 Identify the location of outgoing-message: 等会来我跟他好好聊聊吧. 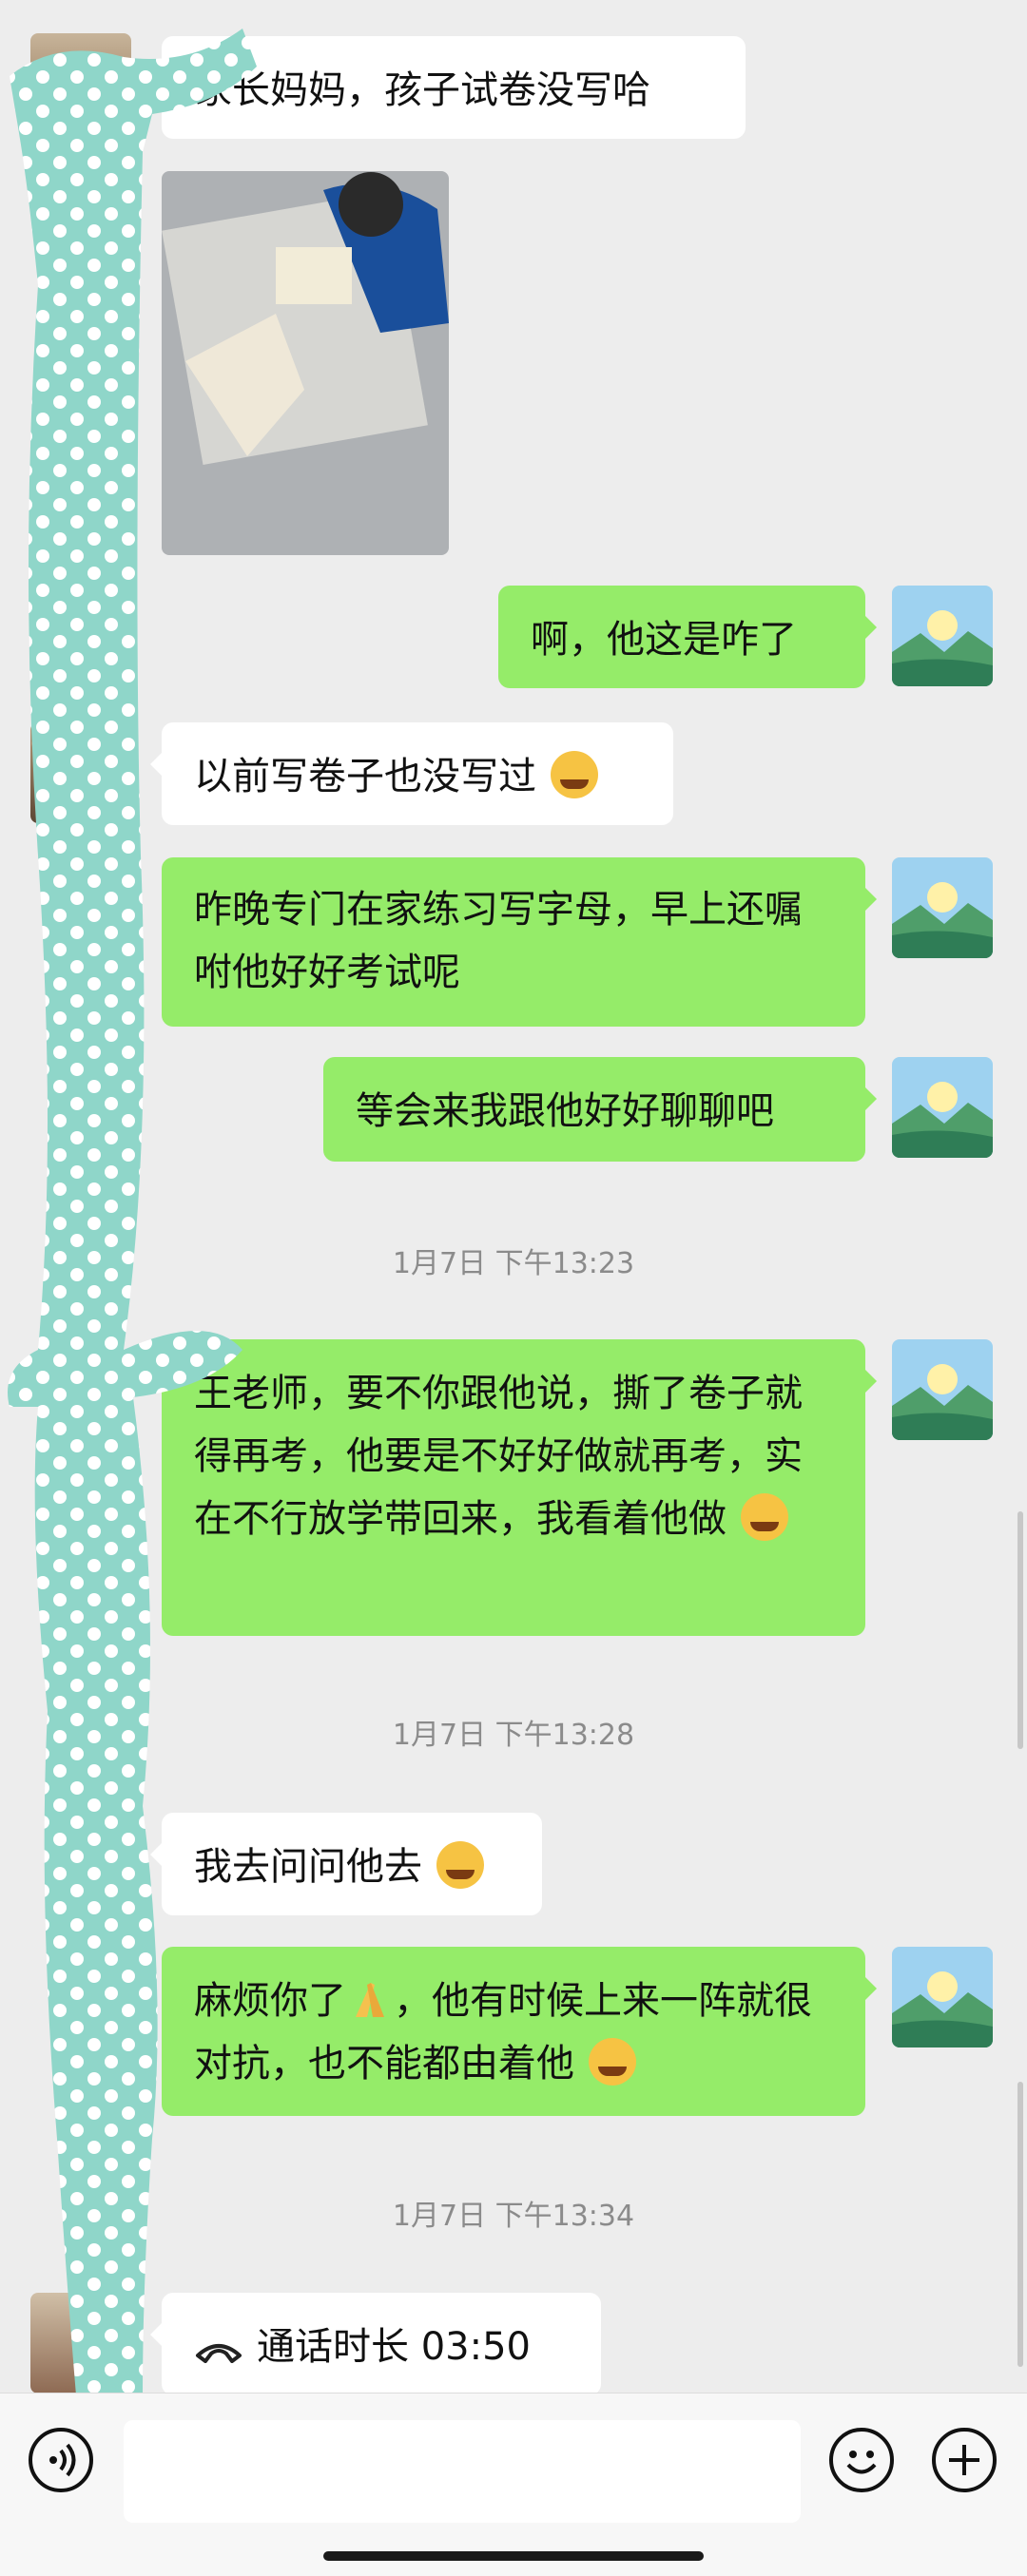
(600, 1109).